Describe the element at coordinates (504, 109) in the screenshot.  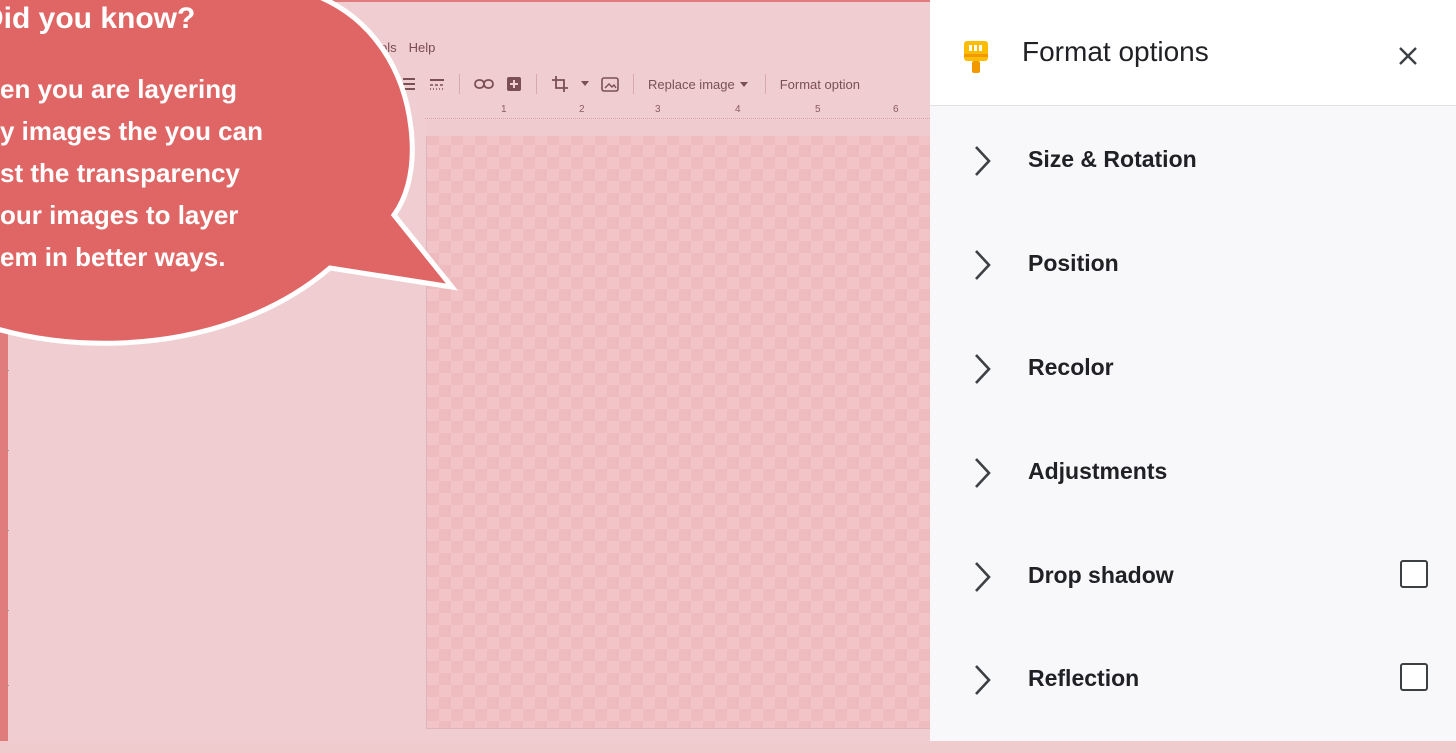
I see `ruler-mark: 1` at that location.